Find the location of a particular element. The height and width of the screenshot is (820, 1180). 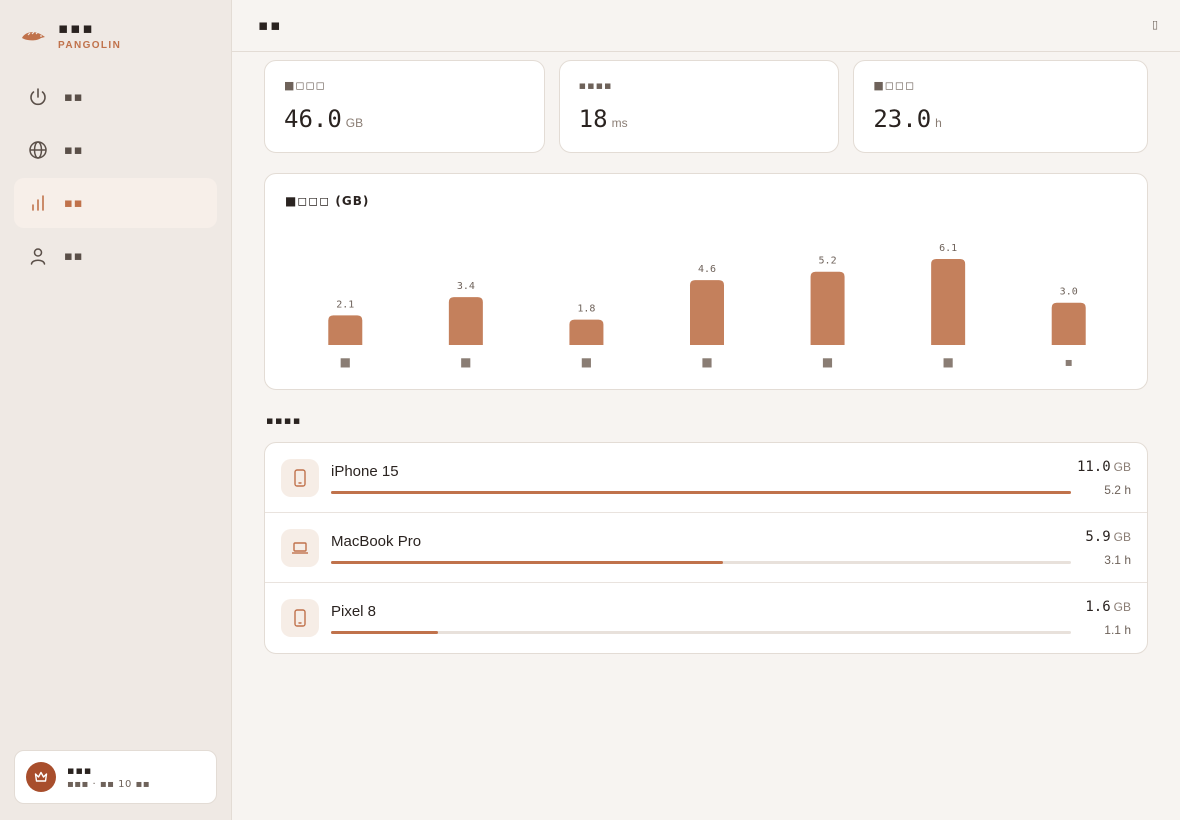

chart-value-label: 2.1 is located at coordinates (345, 304).